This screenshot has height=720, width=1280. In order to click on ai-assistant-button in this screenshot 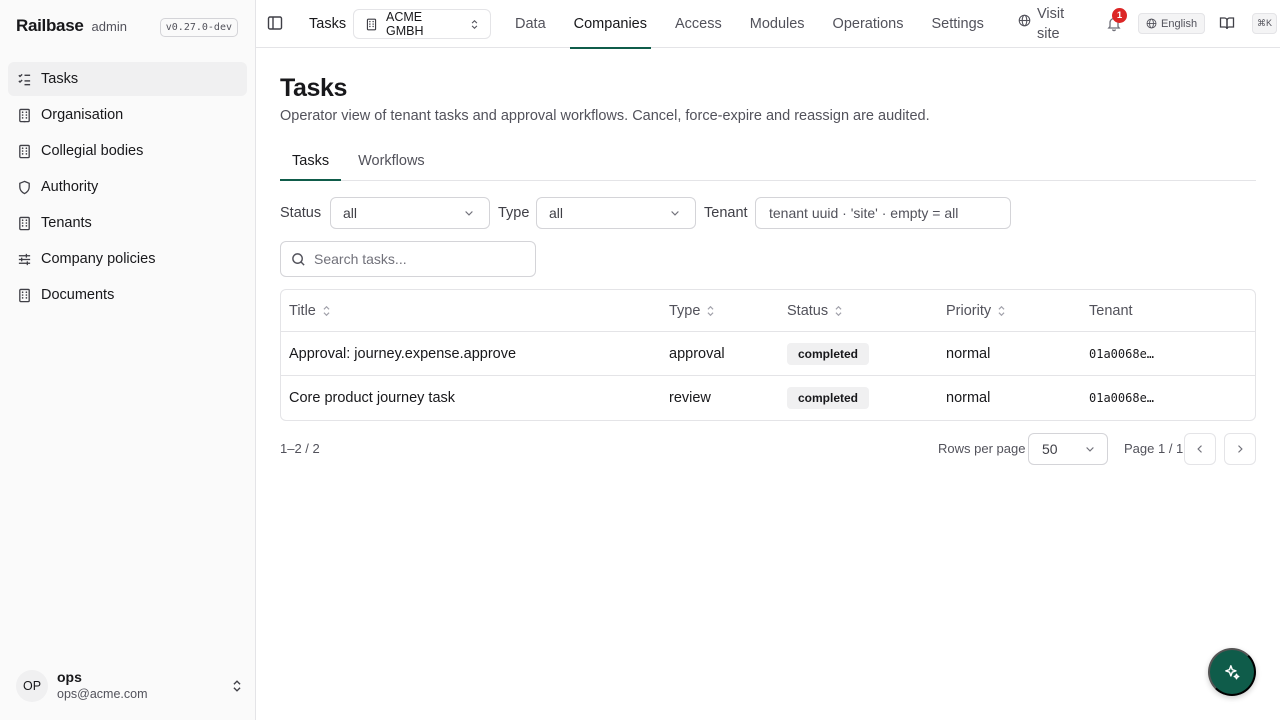, I will do `click(1232, 672)`.